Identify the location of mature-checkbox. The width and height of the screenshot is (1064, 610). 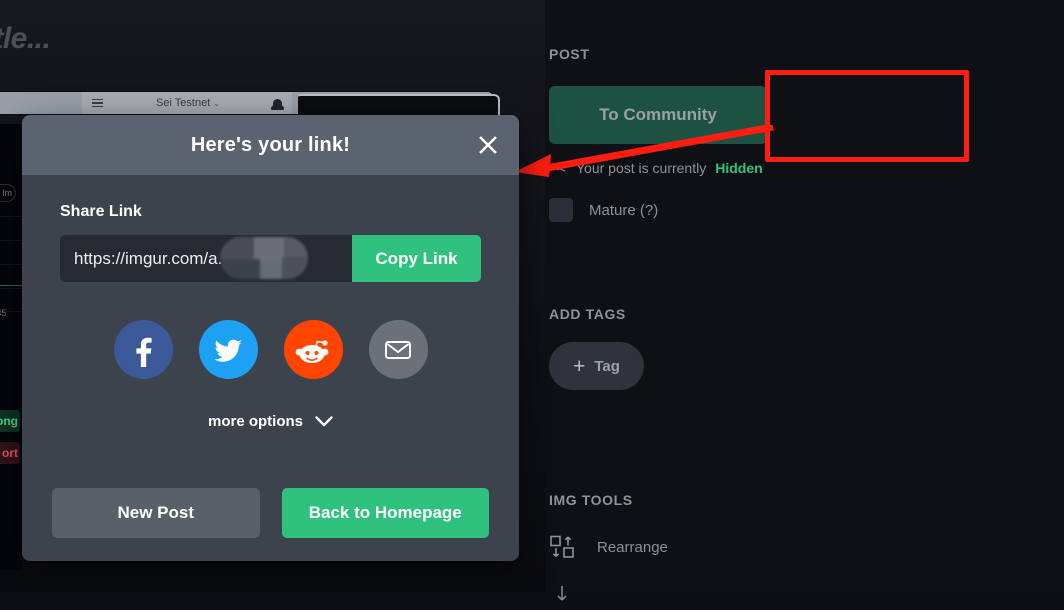
(561, 210).